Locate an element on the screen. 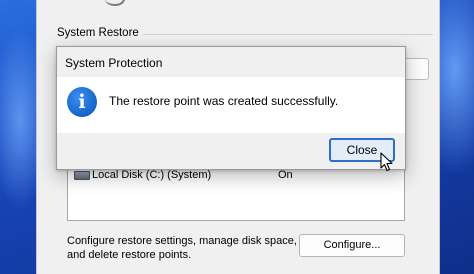 The width and height of the screenshot is (474, 274). drive-name: Local Disk (C:) (System) is located at coordinates (152, 175).